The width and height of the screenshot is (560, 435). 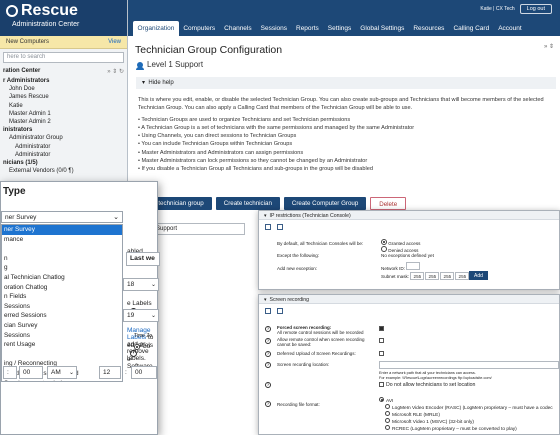 What do you see at coordinates (141, 284) in the screenshot?
I see `hour-dropdown-1: 18 ⌄` at bounding box center [141, 284].